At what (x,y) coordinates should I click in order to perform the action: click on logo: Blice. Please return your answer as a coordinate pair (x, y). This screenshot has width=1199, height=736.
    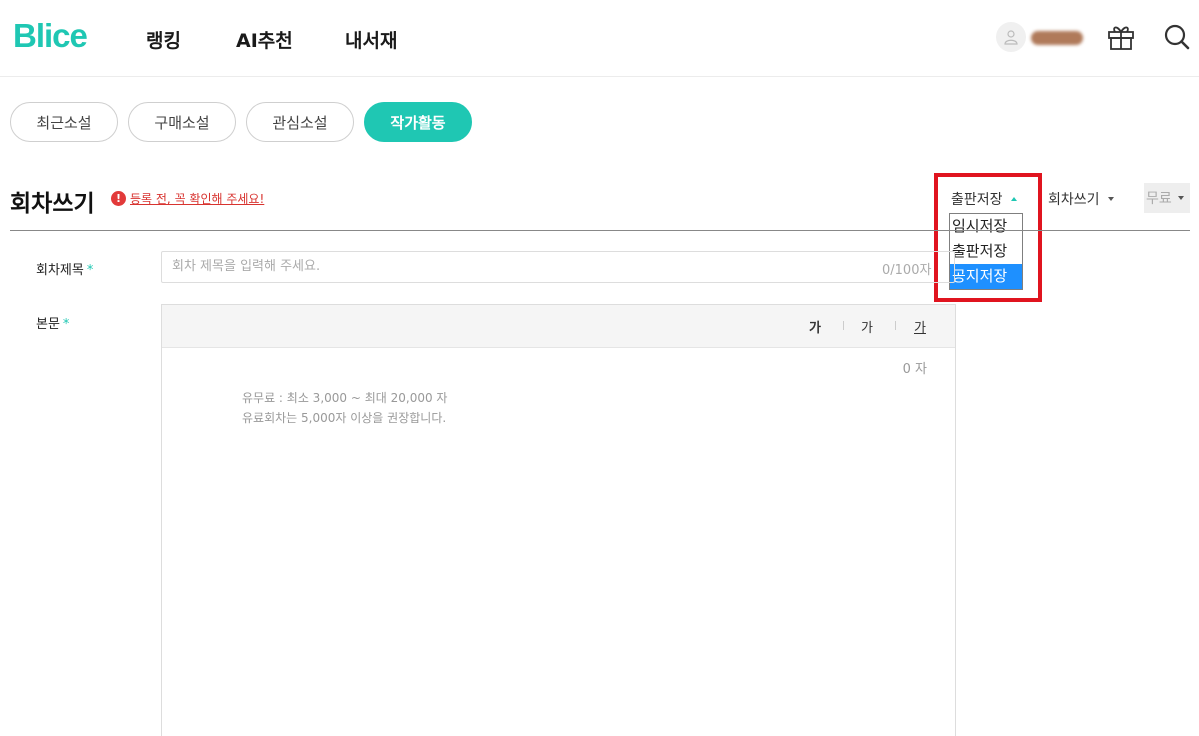
    Looking at the image, I should click on (50, 36).